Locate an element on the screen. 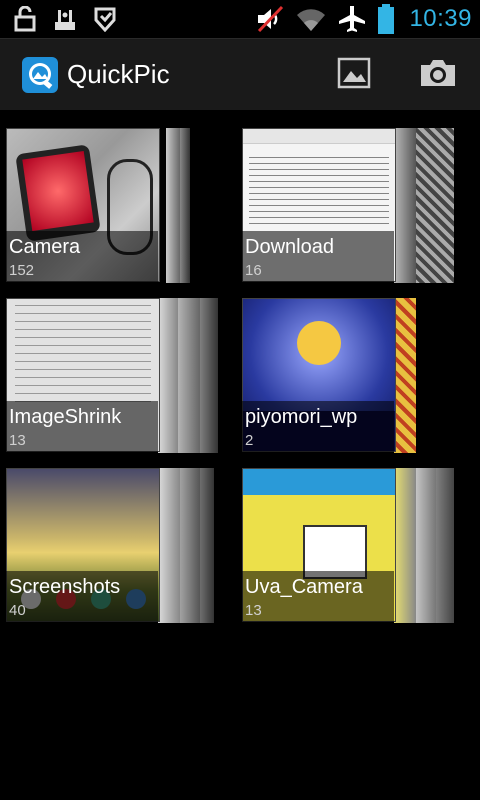 This screenshot has width=480, height=800. wifi-icon is located at coordinates (311, 19).